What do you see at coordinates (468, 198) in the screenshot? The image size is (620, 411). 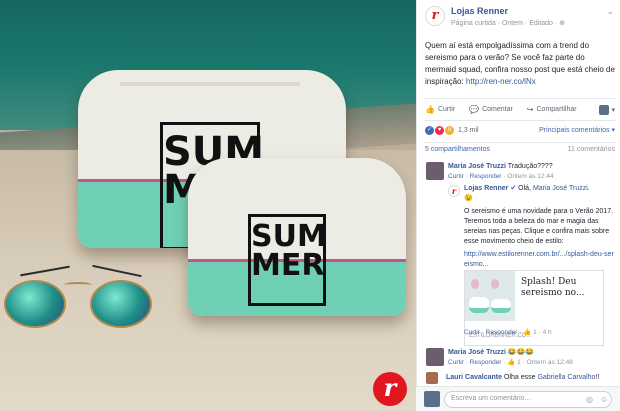 I see `wink-emoji: 😉` at bounding box center [468, 198].